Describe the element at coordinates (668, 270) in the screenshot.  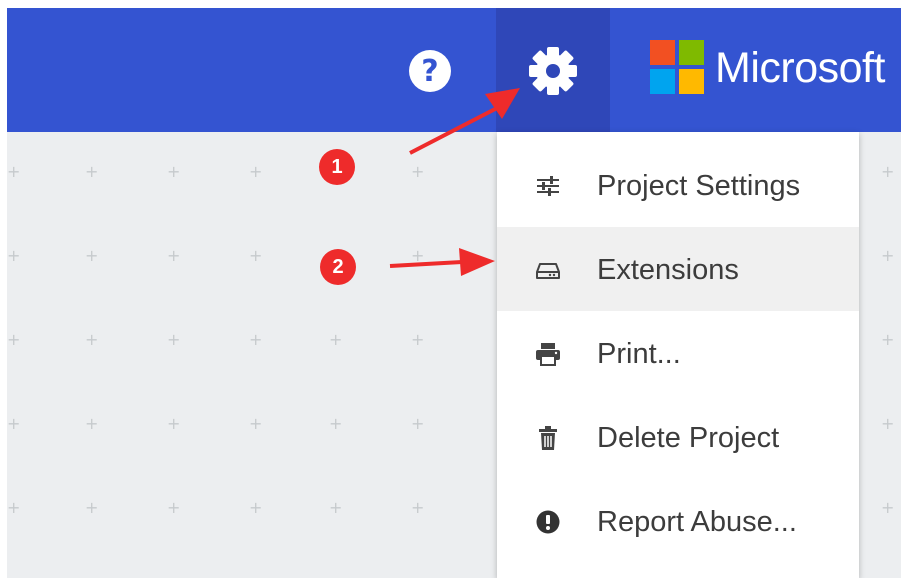
I see `menu-item-label: Extensions` at that location.